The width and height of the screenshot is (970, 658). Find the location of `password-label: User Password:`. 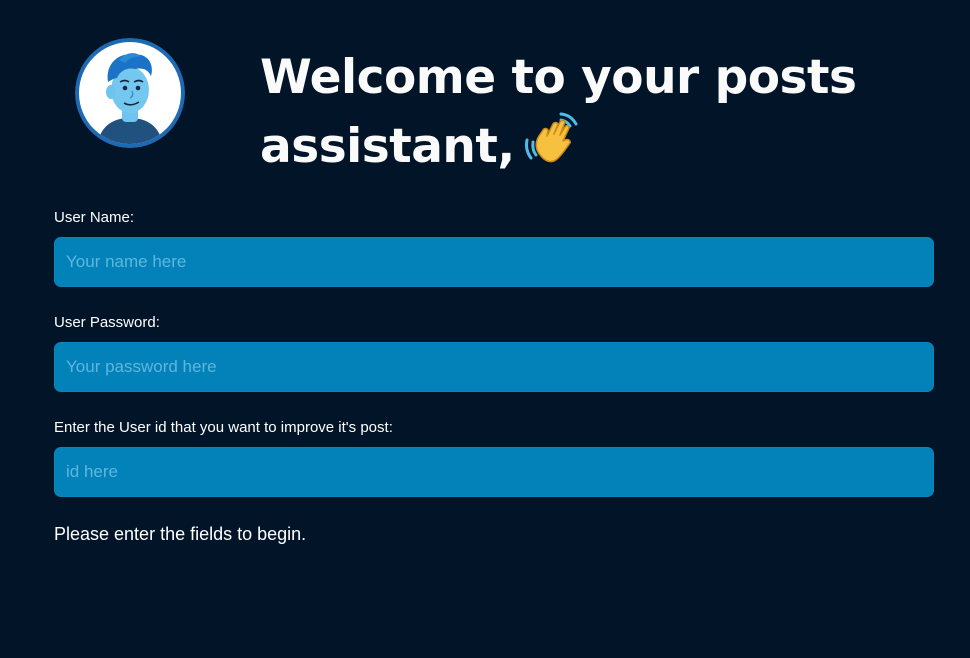

password-label: User Password: is located at coordinates (107, 322).